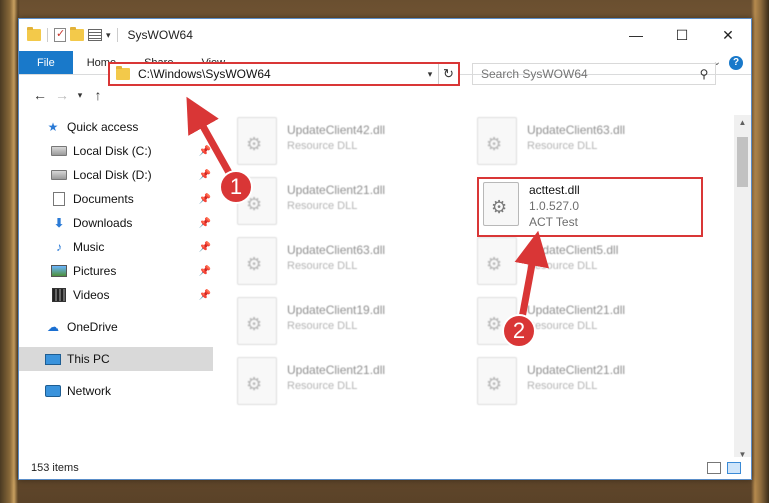 Image resolution: width=769 pixels, height=503 pixels. Describe the element at coordinates (116, 199) in the screenshot. I see `nav-item-documents: Documents 📌` at that location.